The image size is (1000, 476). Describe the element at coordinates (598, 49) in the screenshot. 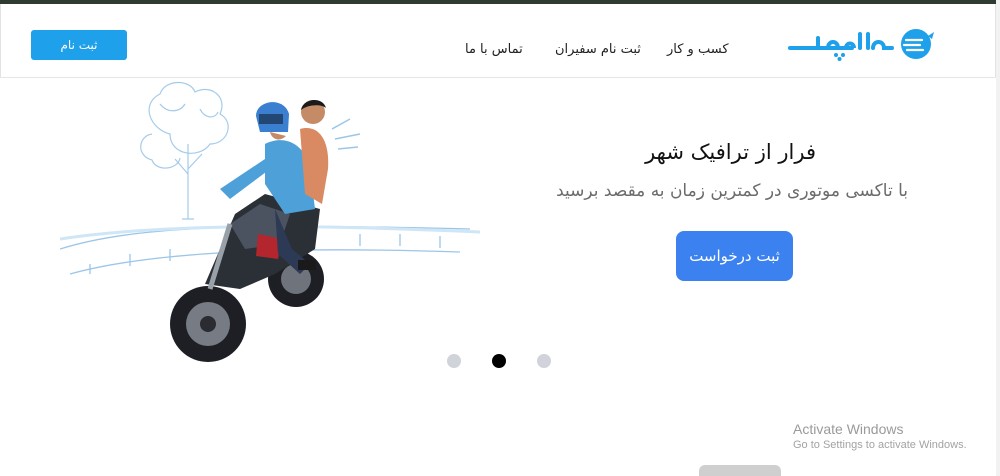

I see `nav-ambassador-signup: ثبت نام سفیران` at that location.